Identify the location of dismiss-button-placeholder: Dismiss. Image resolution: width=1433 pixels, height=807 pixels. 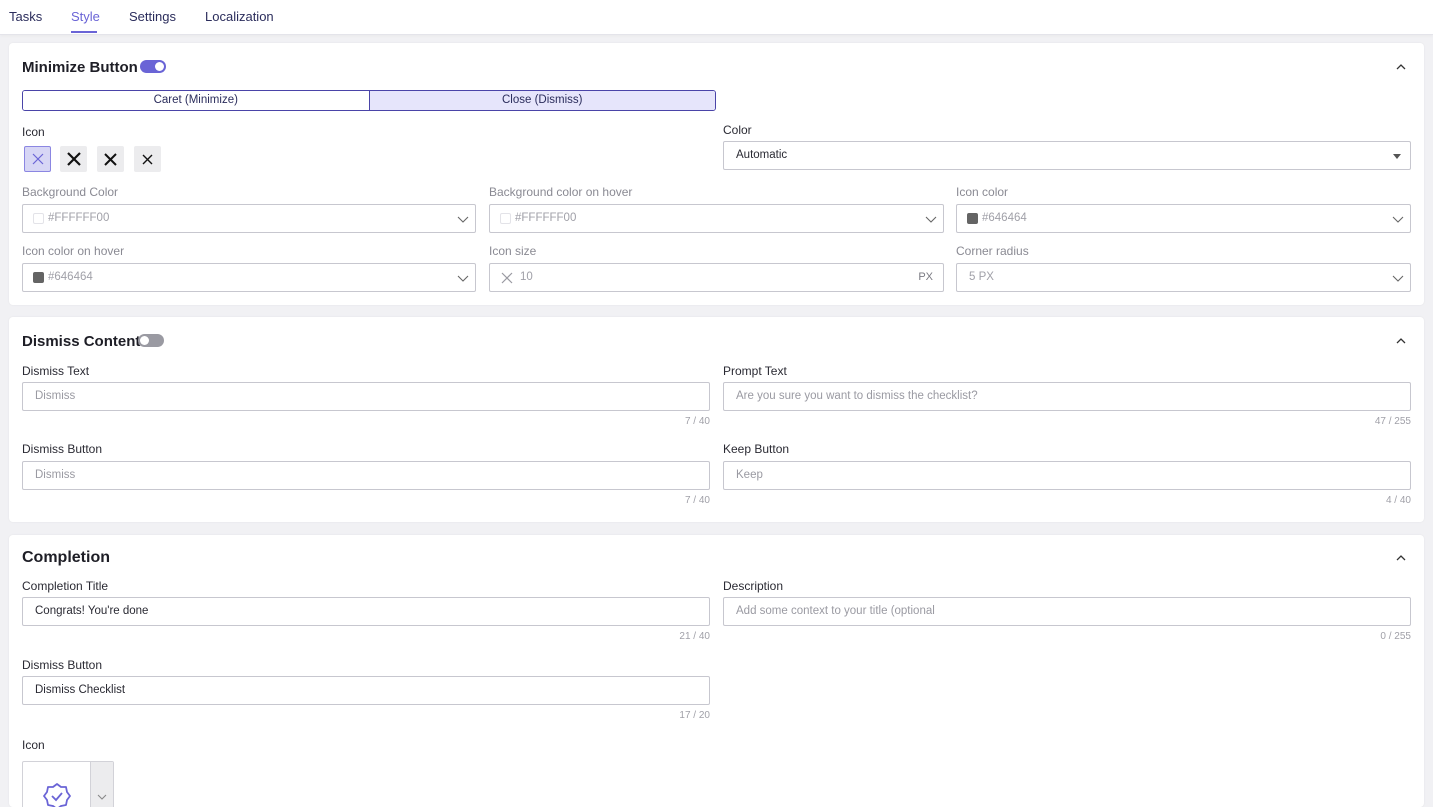
(55, 475).